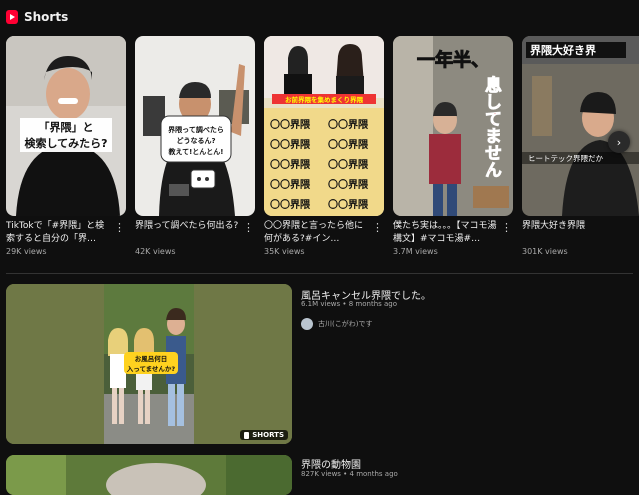 The height and width of the screenshot is (495, 639). I want to click on short-thumbnail: 界隈って調べたら どうなるん? 教えて!とんとん!, so click(195, 126).